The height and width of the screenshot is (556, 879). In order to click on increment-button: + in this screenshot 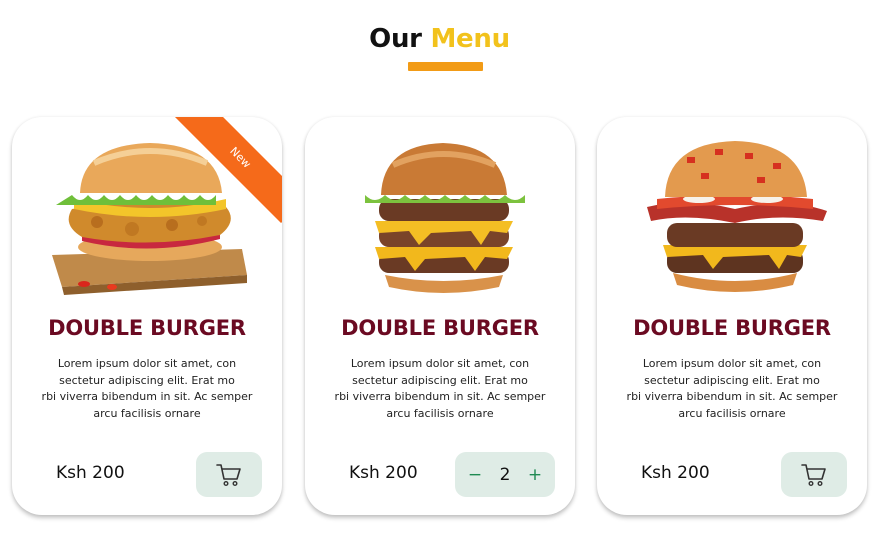, I will do `click(535, 475)`.